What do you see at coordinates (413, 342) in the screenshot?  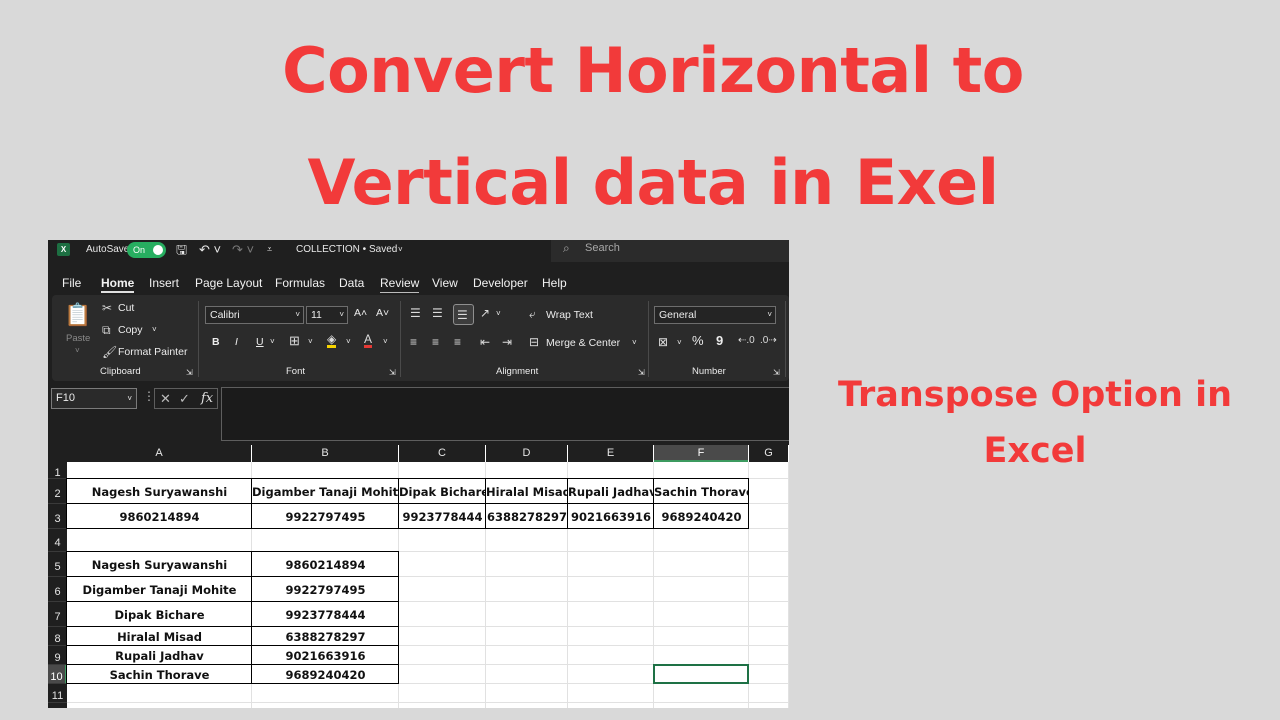 I see `align-left-icon: ≡` at bounding box center [413, 342].